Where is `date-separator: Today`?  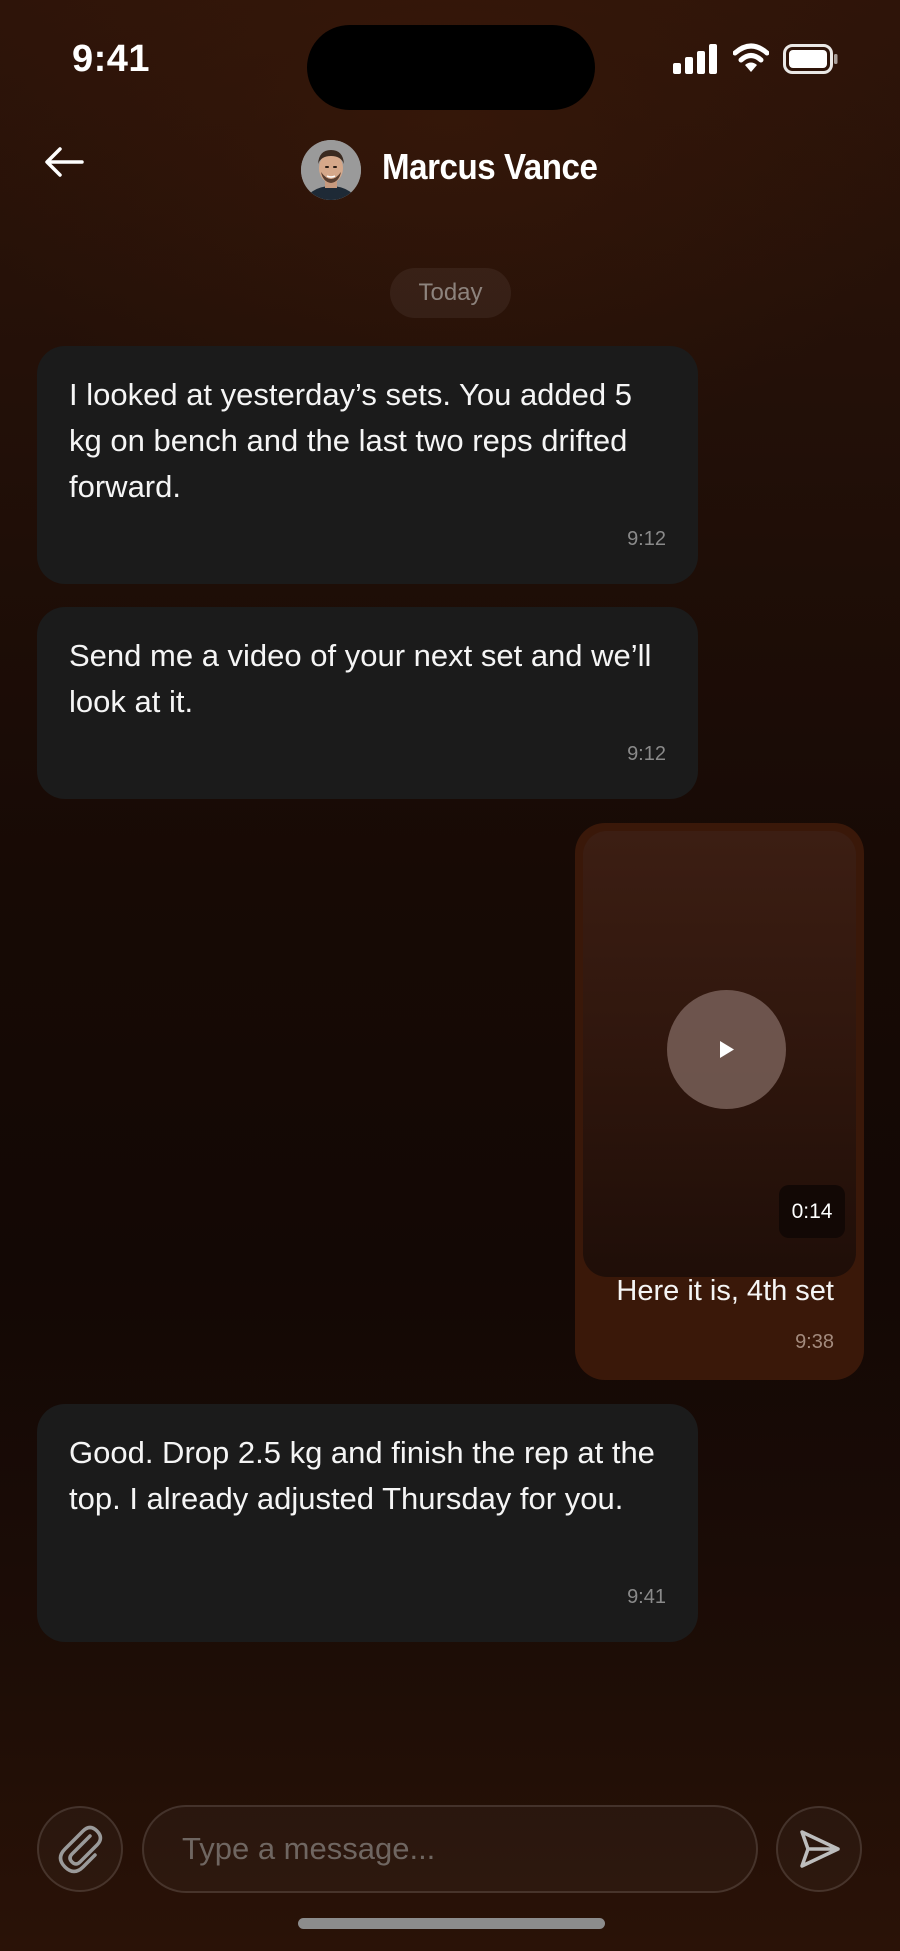
date-separator: Today is located at coordinates (450, 293).